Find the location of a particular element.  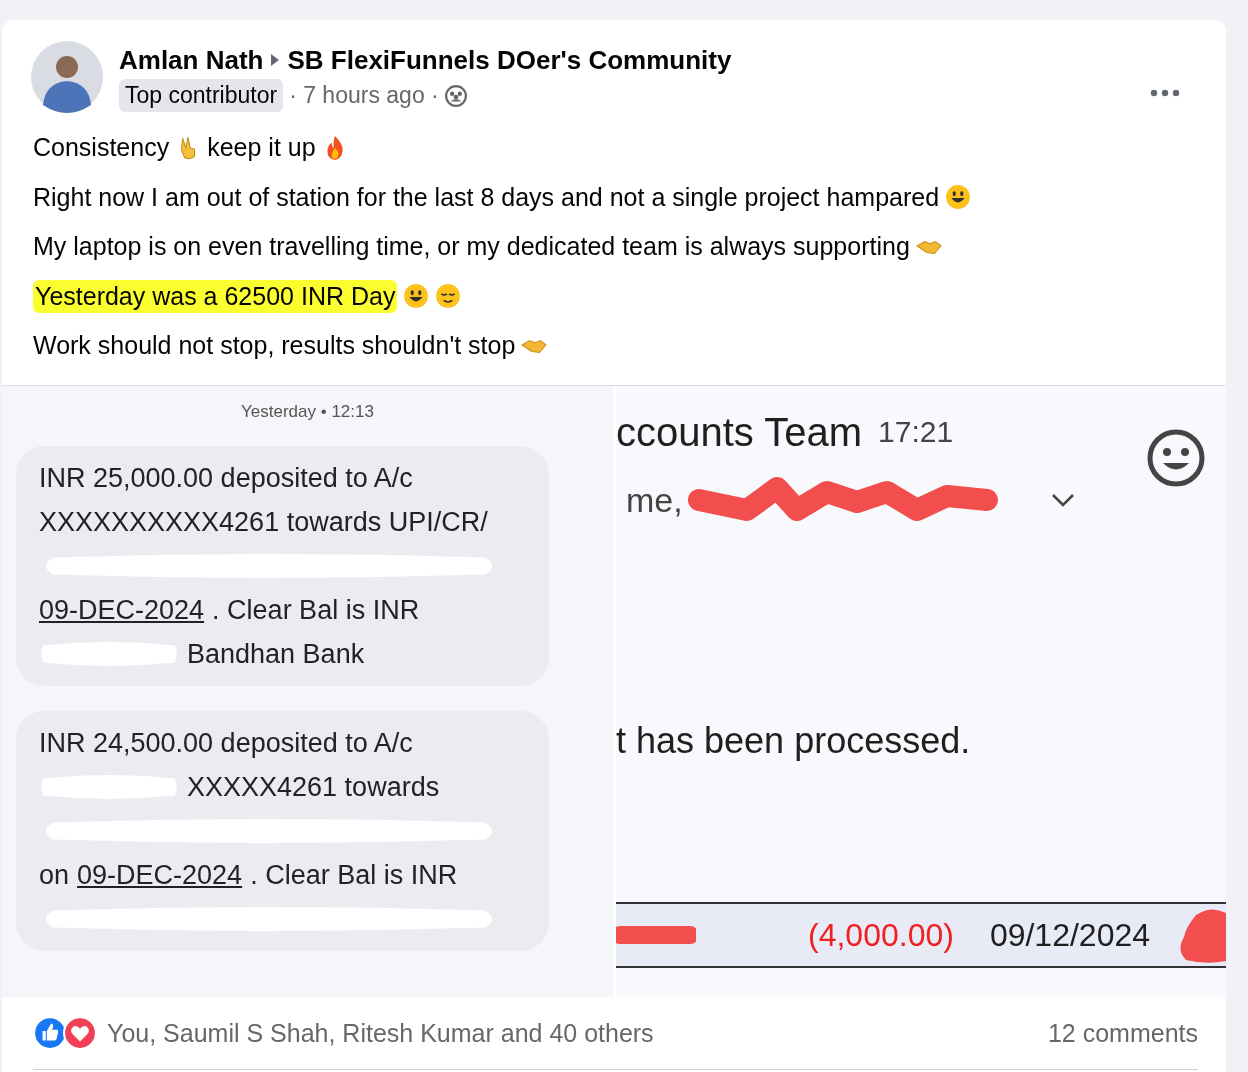

message-text: INR 24,500.00 deposited to A/c is located at coordinates (226, 743).